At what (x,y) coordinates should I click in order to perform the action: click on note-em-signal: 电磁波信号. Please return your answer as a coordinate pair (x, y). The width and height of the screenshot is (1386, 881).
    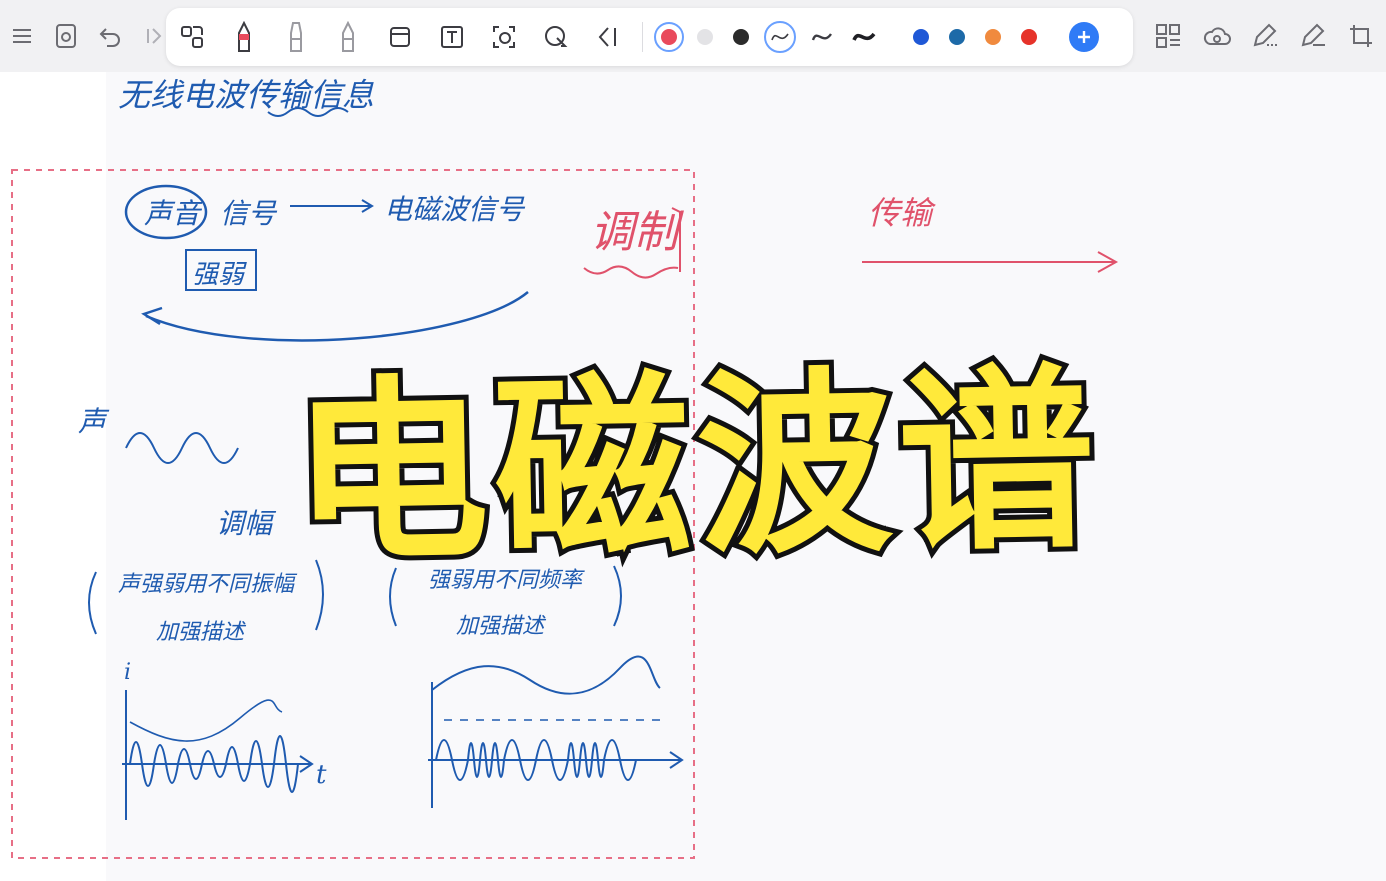
    Looking at the image, I should click on (454, 209).